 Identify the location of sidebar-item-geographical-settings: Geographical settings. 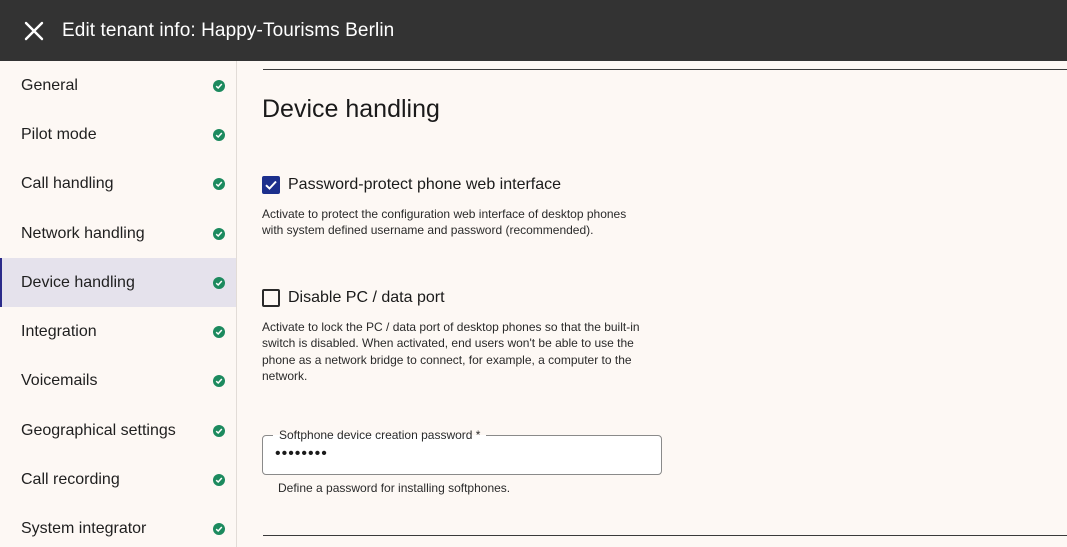
(118, 430).